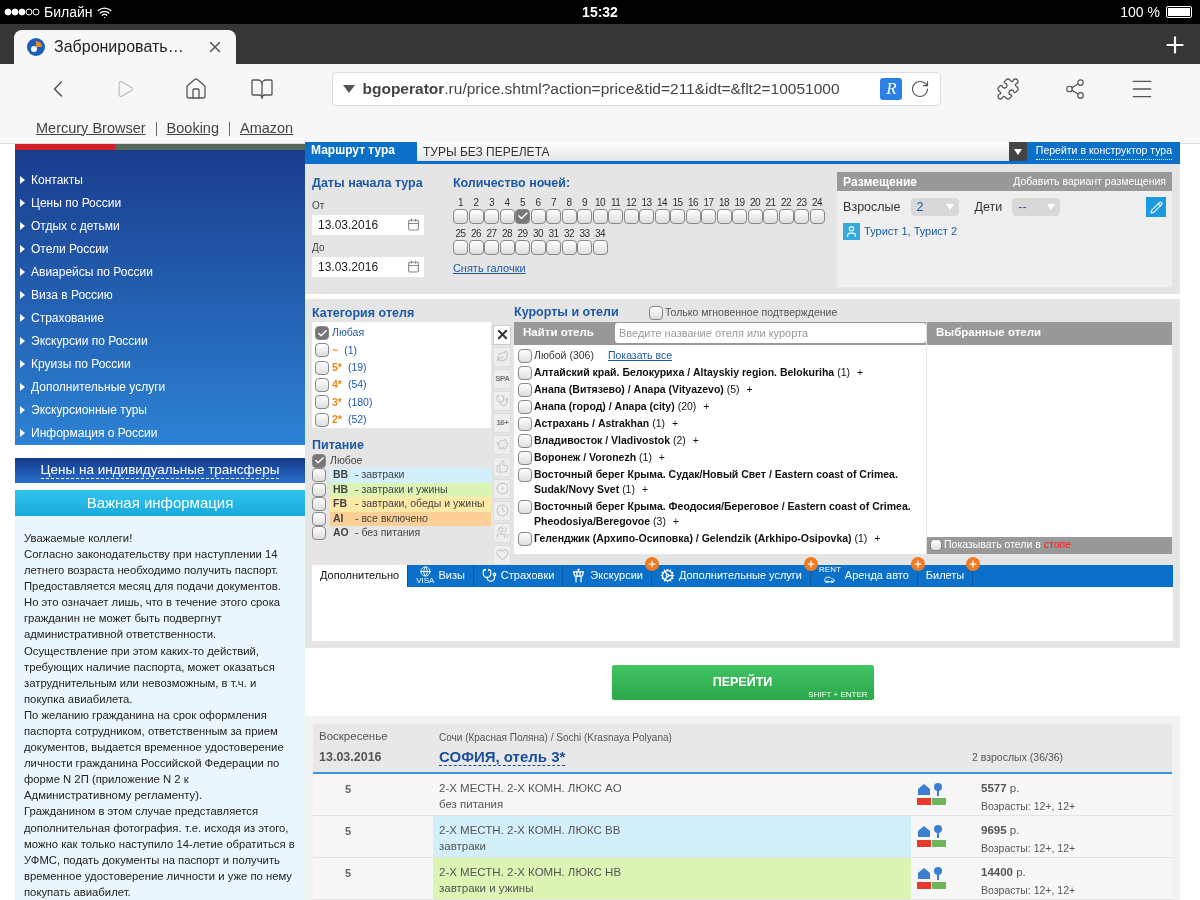  I want to click on bookmark-link: Booking, so click(192, 128).